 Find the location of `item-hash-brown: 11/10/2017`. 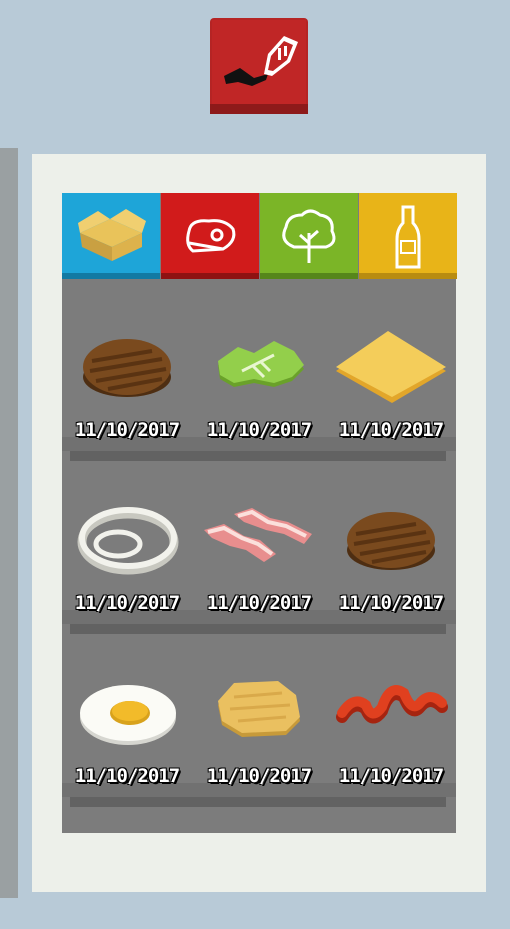

item-hash-brown: 11/10/2017 is located at coordinates (259, 732).